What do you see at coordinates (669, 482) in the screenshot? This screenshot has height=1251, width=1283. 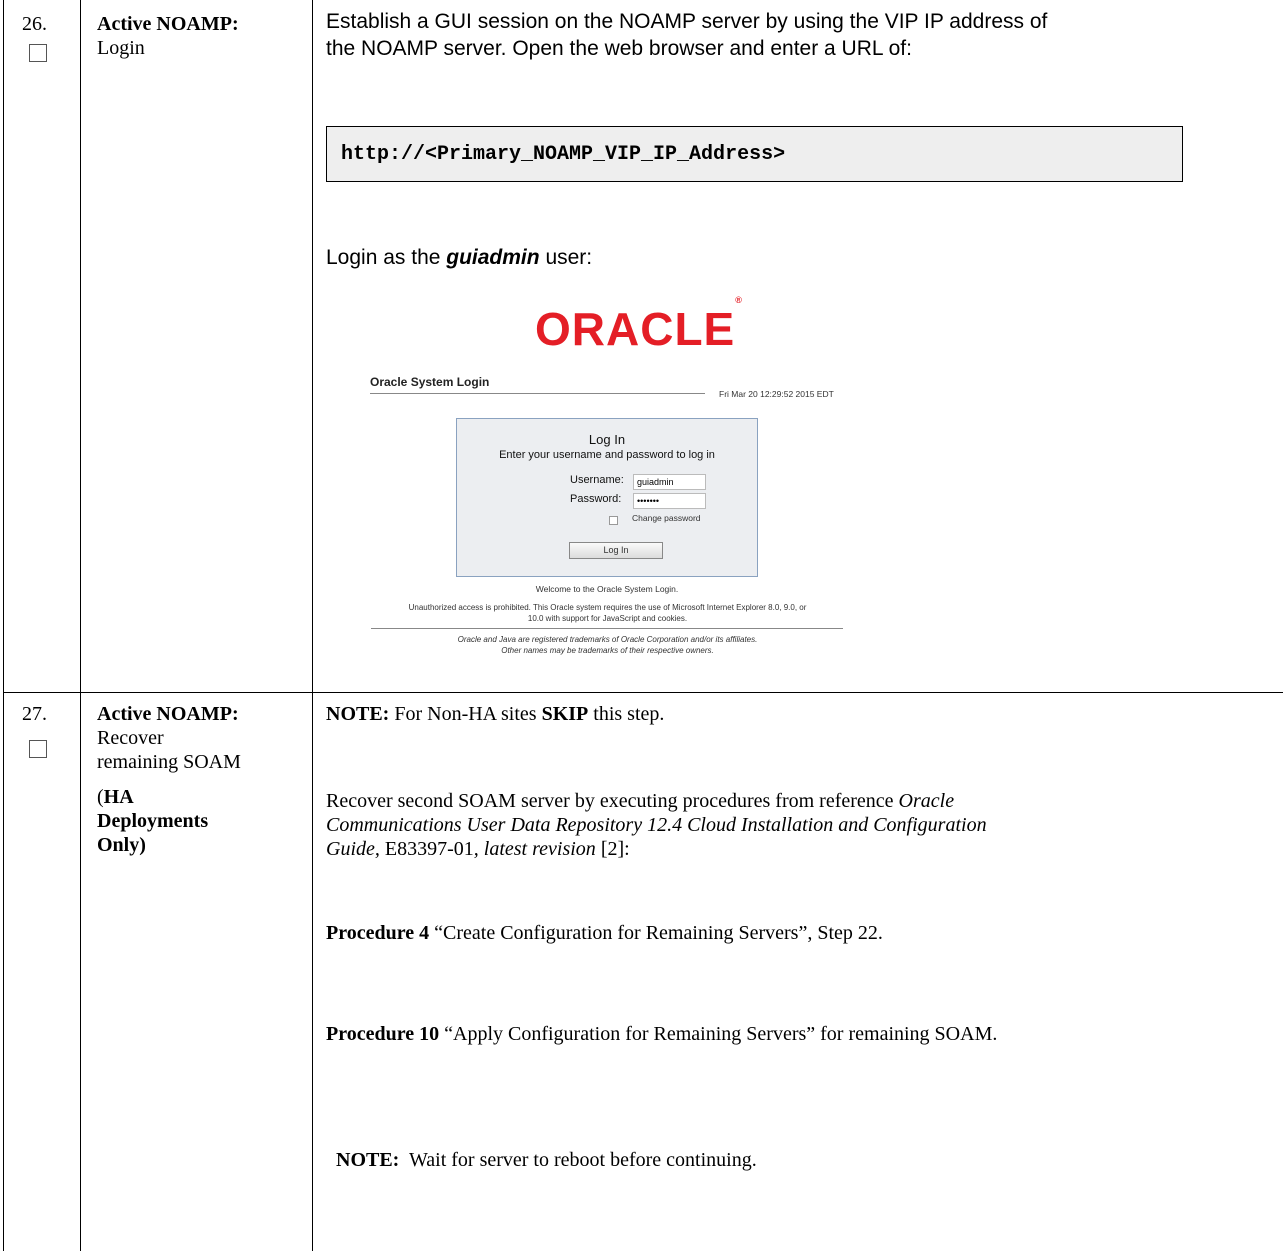 I see `username-field: guiadmin` at bounding box center [669, 482].